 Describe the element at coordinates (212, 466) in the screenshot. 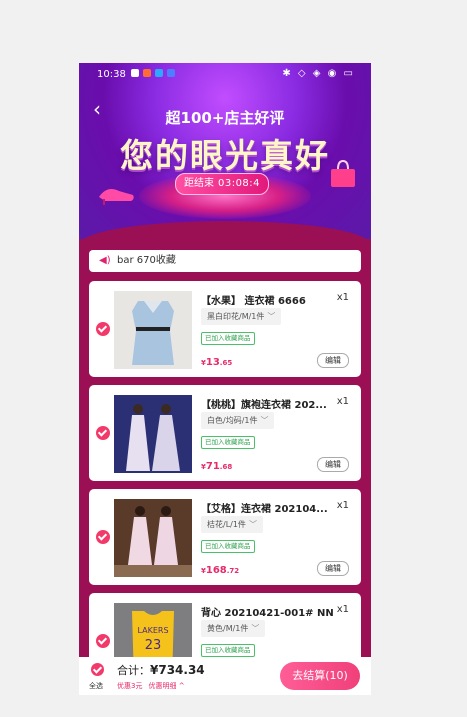

I see `price-integer: 71` at that location.